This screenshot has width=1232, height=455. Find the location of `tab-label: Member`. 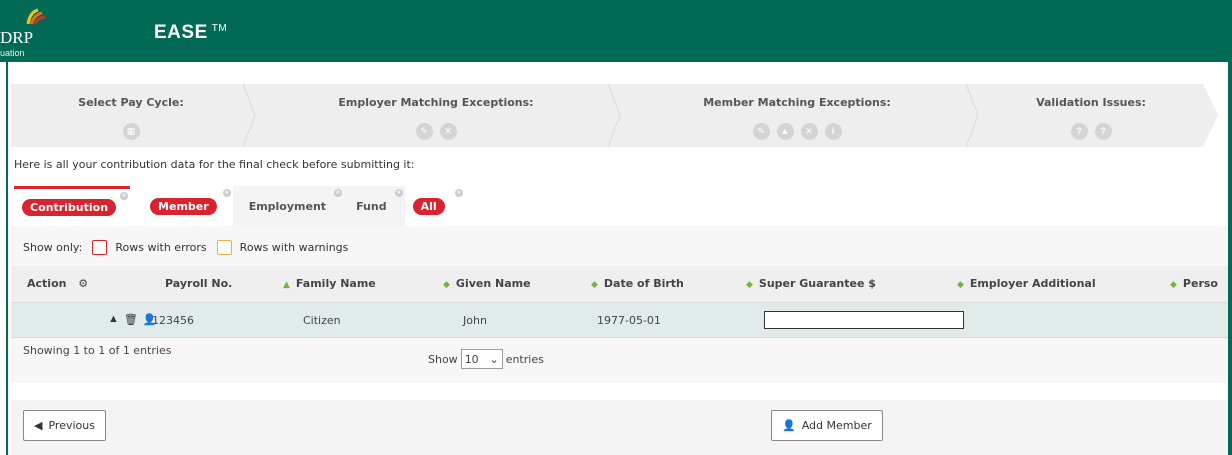

tab-label: Member is located at coordinates (183, 206).